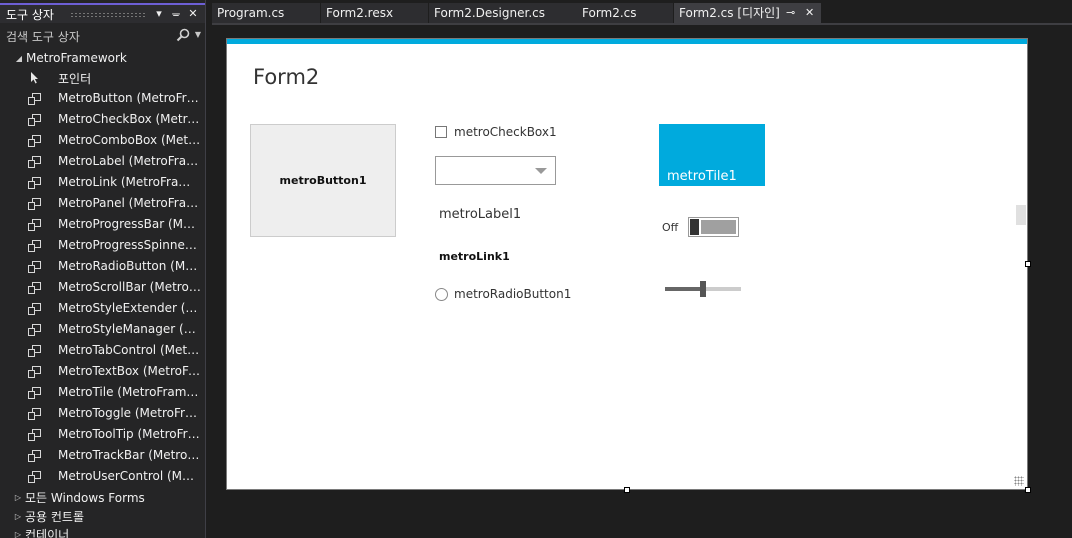 Image resolution: width=1072 pixels, height=538 pixels. Describe the element at coordinates (183, 35) in the screenshot. I see `search-icon` at that location.